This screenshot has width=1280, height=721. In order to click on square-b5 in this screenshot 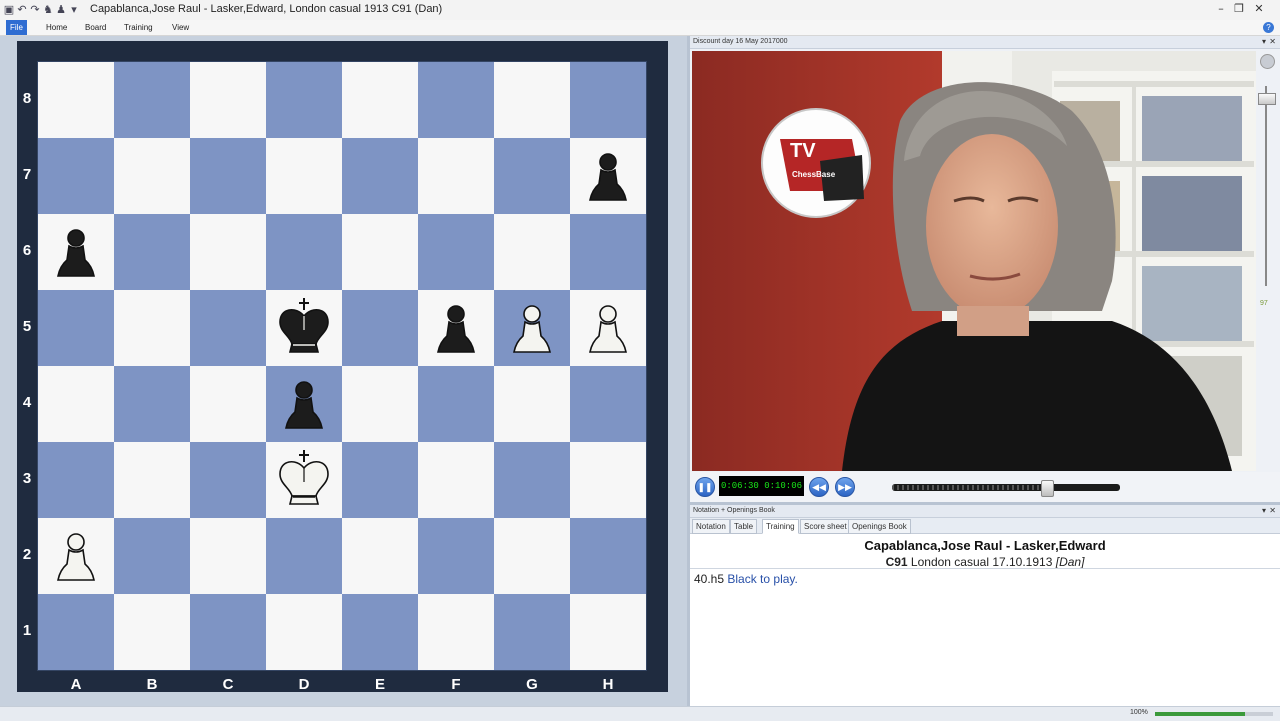, I will do `click(152, 328)`.